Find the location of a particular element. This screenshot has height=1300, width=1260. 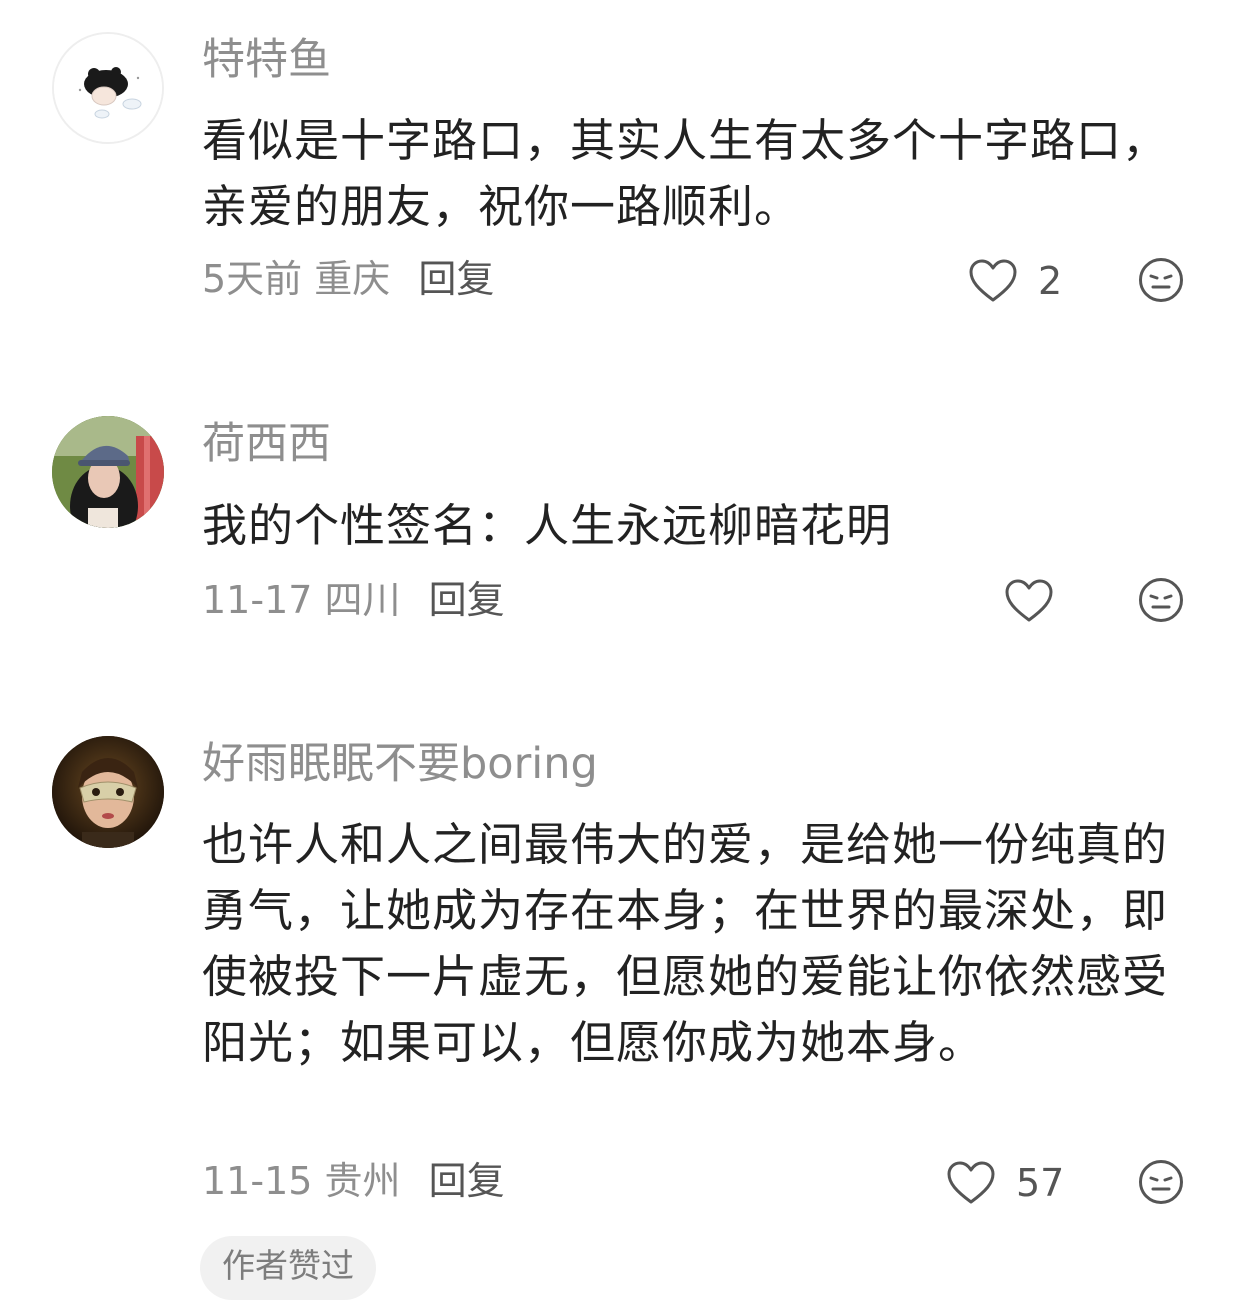

like-count: 57 is located at coordinates (1040, 1183).